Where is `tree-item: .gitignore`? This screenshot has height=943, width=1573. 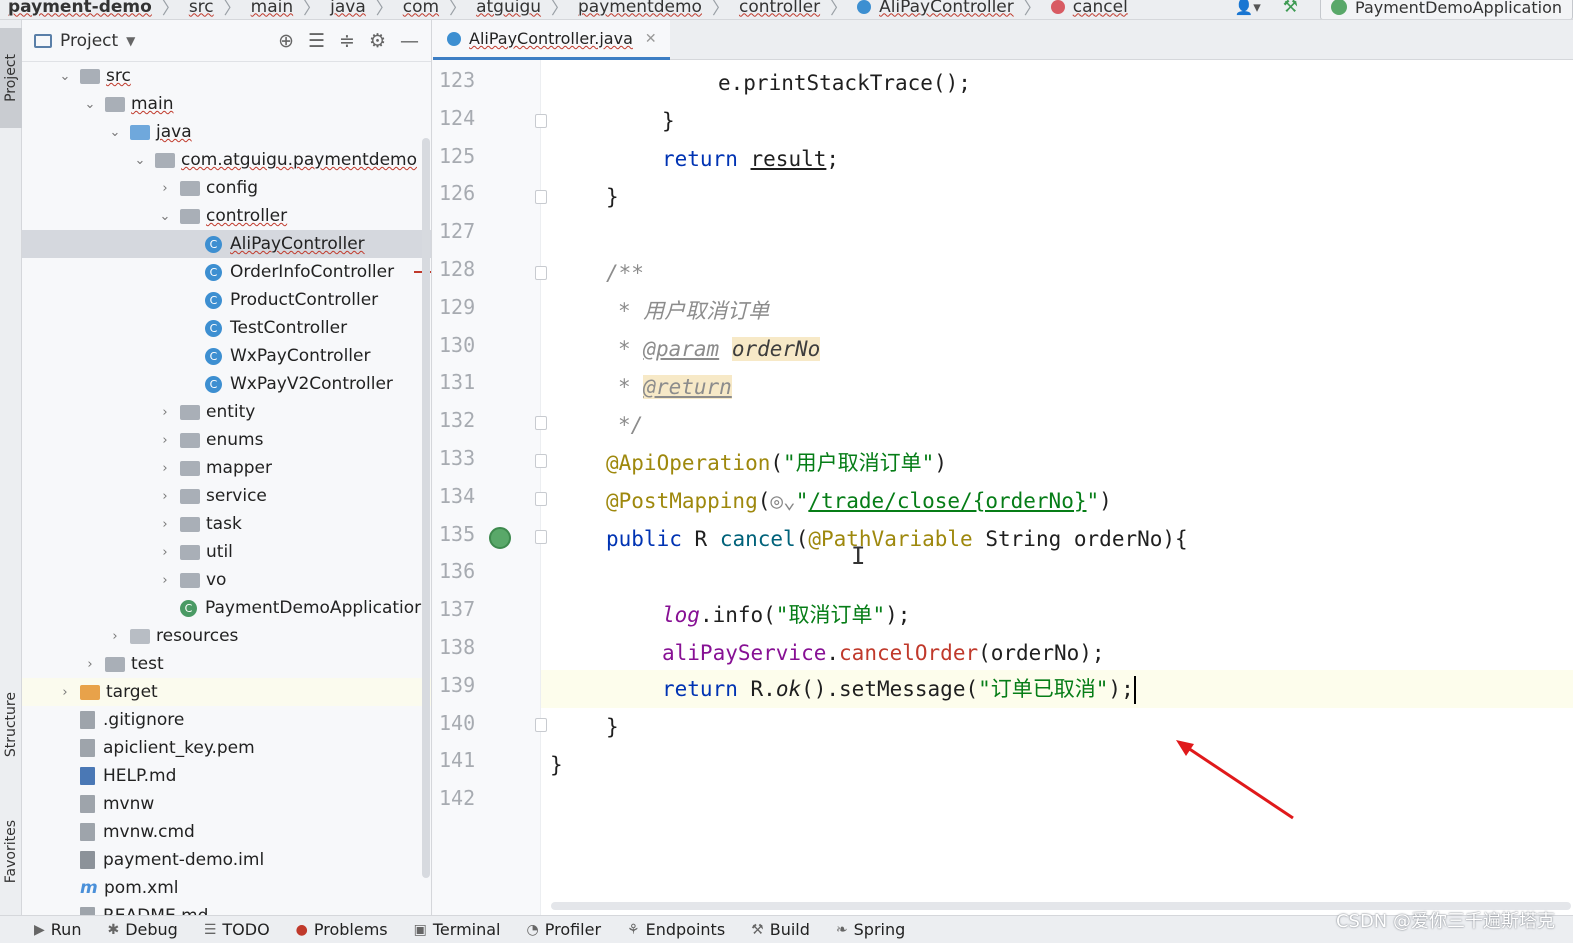
tree-item: .gitignore is located at coordinates (226, 720).